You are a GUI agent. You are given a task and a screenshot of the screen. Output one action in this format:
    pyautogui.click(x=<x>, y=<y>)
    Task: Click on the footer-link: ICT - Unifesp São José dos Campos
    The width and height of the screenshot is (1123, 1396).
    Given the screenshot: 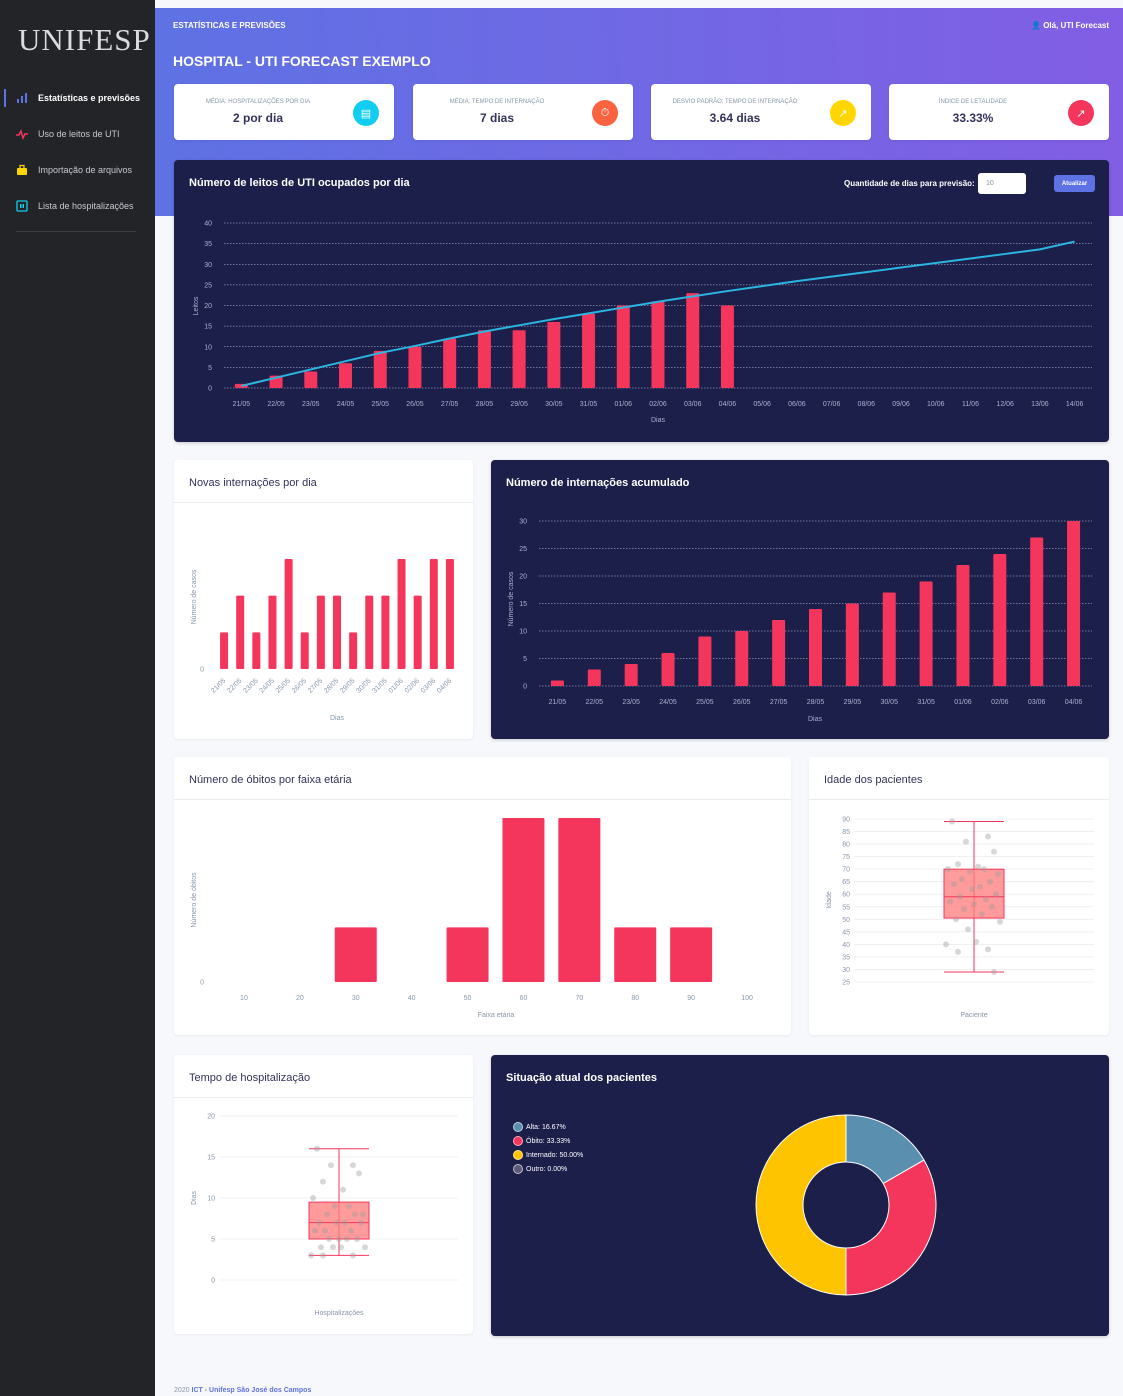 What is the action you would take?
    pyautogui.click(x=252, y=1390)
    